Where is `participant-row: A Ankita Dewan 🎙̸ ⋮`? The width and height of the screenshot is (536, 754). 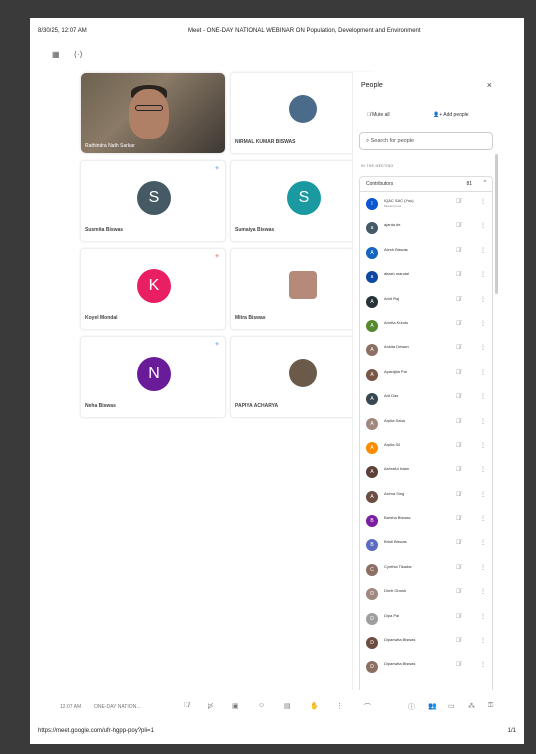
participant-row: A Ankita Dewan 🎙̸ ⋮ is located at coordinates (426, 350).